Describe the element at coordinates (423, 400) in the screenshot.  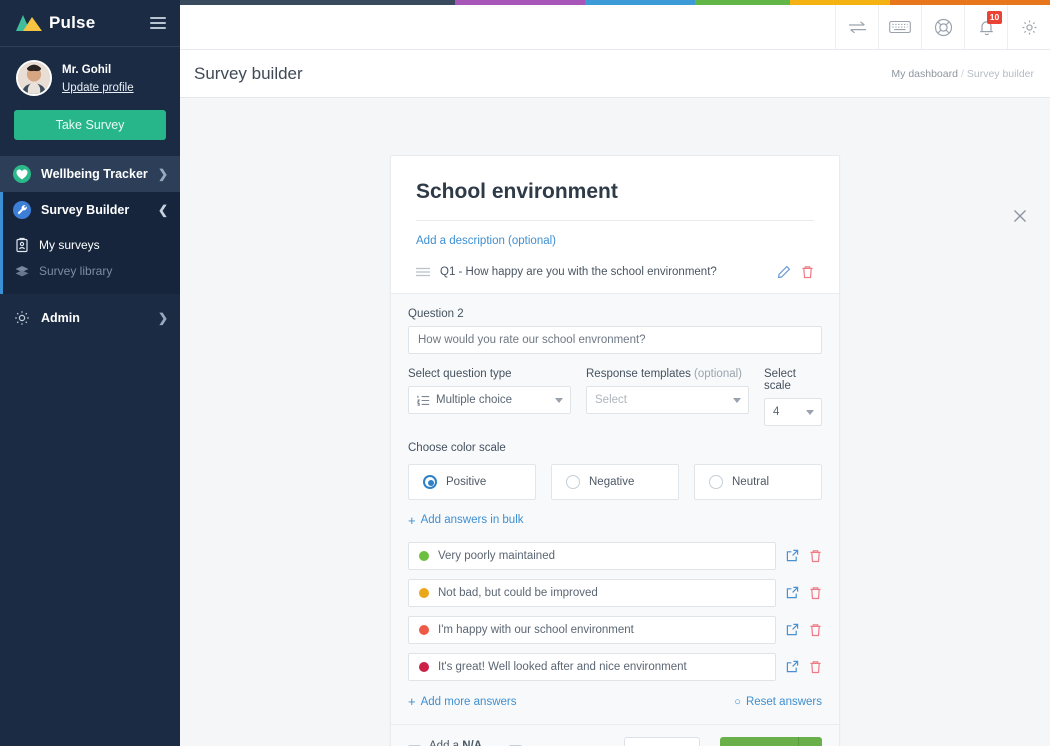
I see `list-ordered-icon` at that location.